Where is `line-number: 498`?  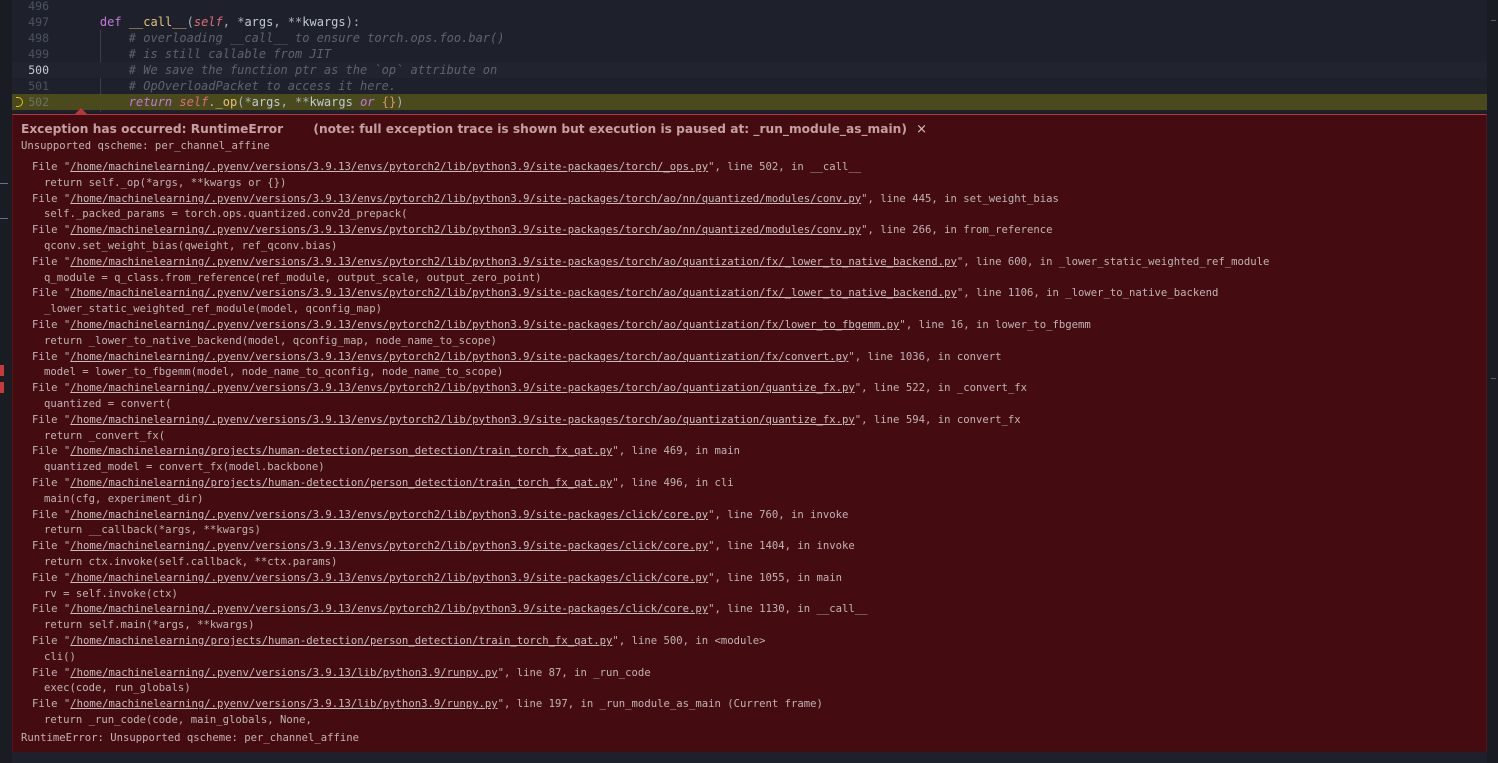 line-number: 498 is located at coordinates (38, 38).